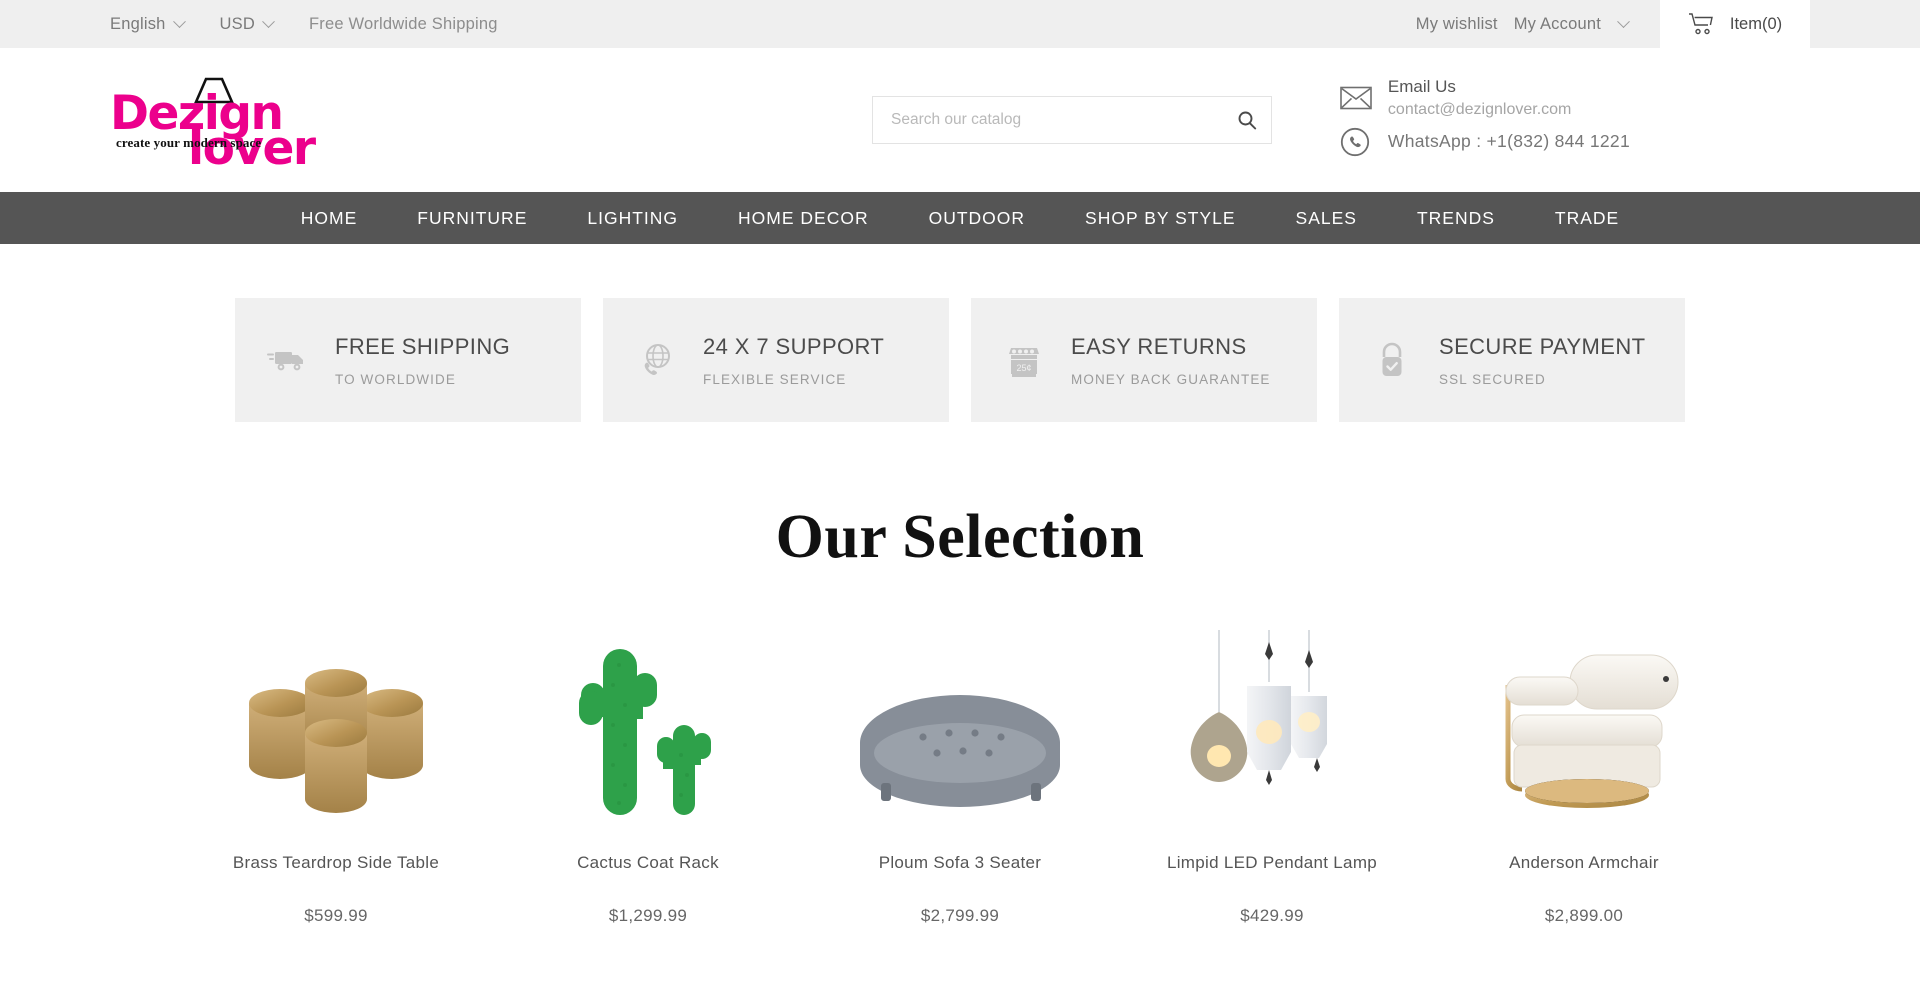 Image resolution: width=1920 pixels, height=993 pixels. I want to click on product-card: Brass Teardrop Side Table $599.99, so click(336, 770).